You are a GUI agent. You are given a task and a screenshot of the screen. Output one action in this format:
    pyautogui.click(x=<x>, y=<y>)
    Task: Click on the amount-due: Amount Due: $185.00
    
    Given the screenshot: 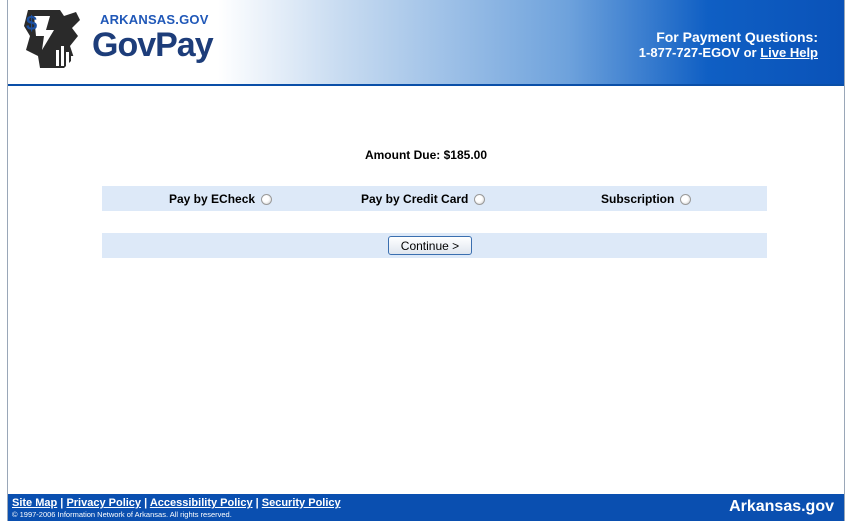 What is the action you would take?
    pyautogui.click(x=426, y=155)
    